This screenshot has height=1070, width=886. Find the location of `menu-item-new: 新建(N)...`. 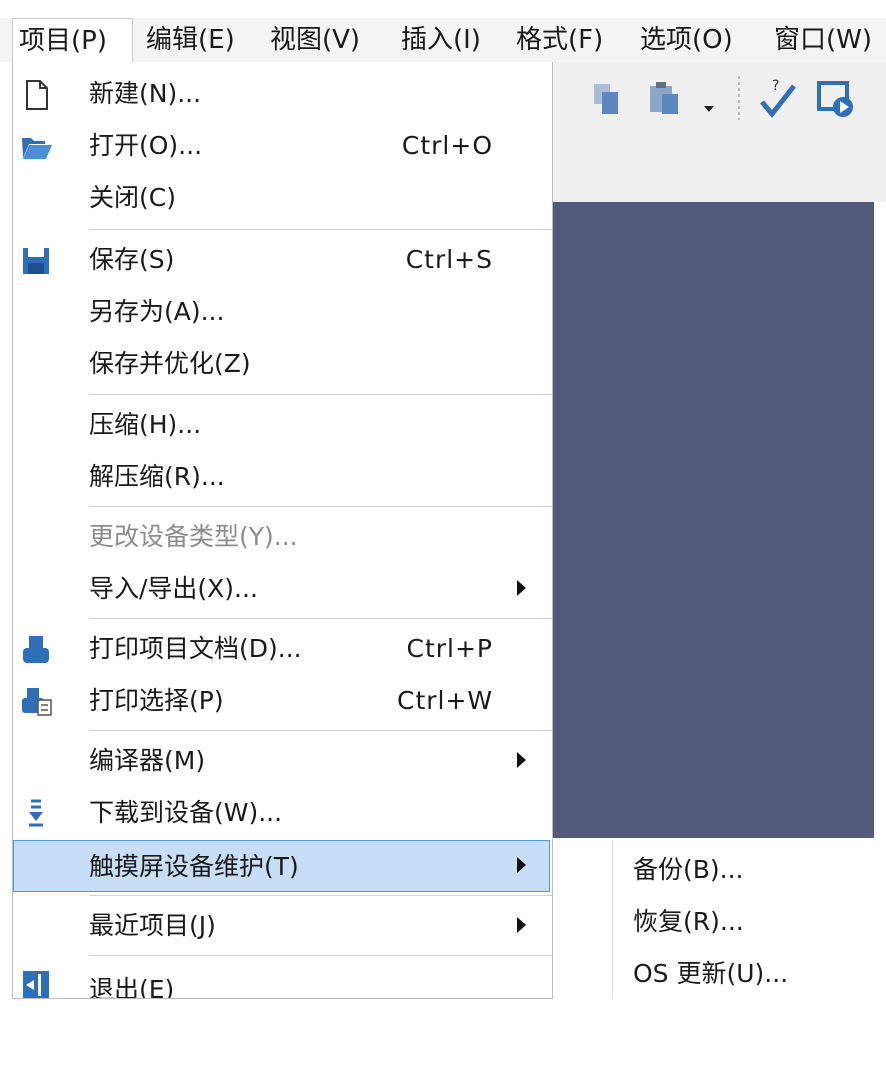

menu-item-new: 新建(N)... is located at coordinates (282, 94).